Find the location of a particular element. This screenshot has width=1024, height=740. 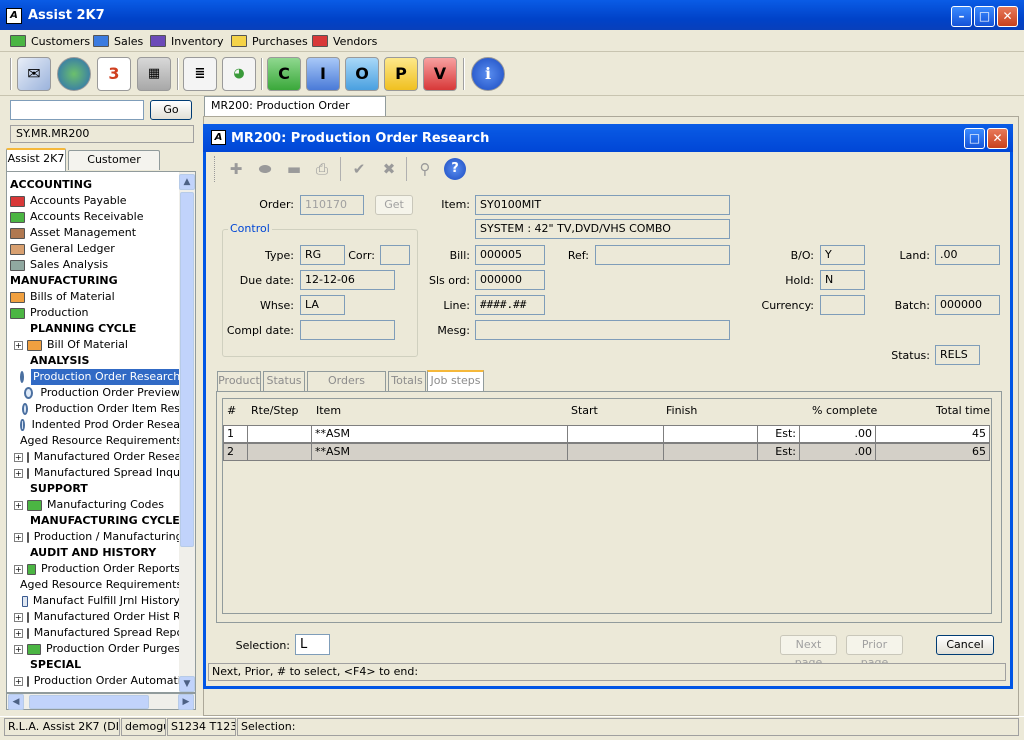

tree-item: Aged Resource Requirements is located at coordinates (95, 441).